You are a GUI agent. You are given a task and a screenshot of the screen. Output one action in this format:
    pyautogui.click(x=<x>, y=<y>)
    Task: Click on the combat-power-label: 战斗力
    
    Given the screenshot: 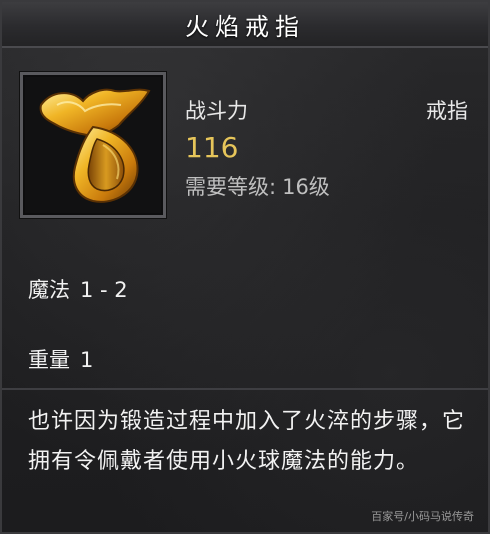 What is the action you would take?
    pyautogui.click(x=216, y=111)
    